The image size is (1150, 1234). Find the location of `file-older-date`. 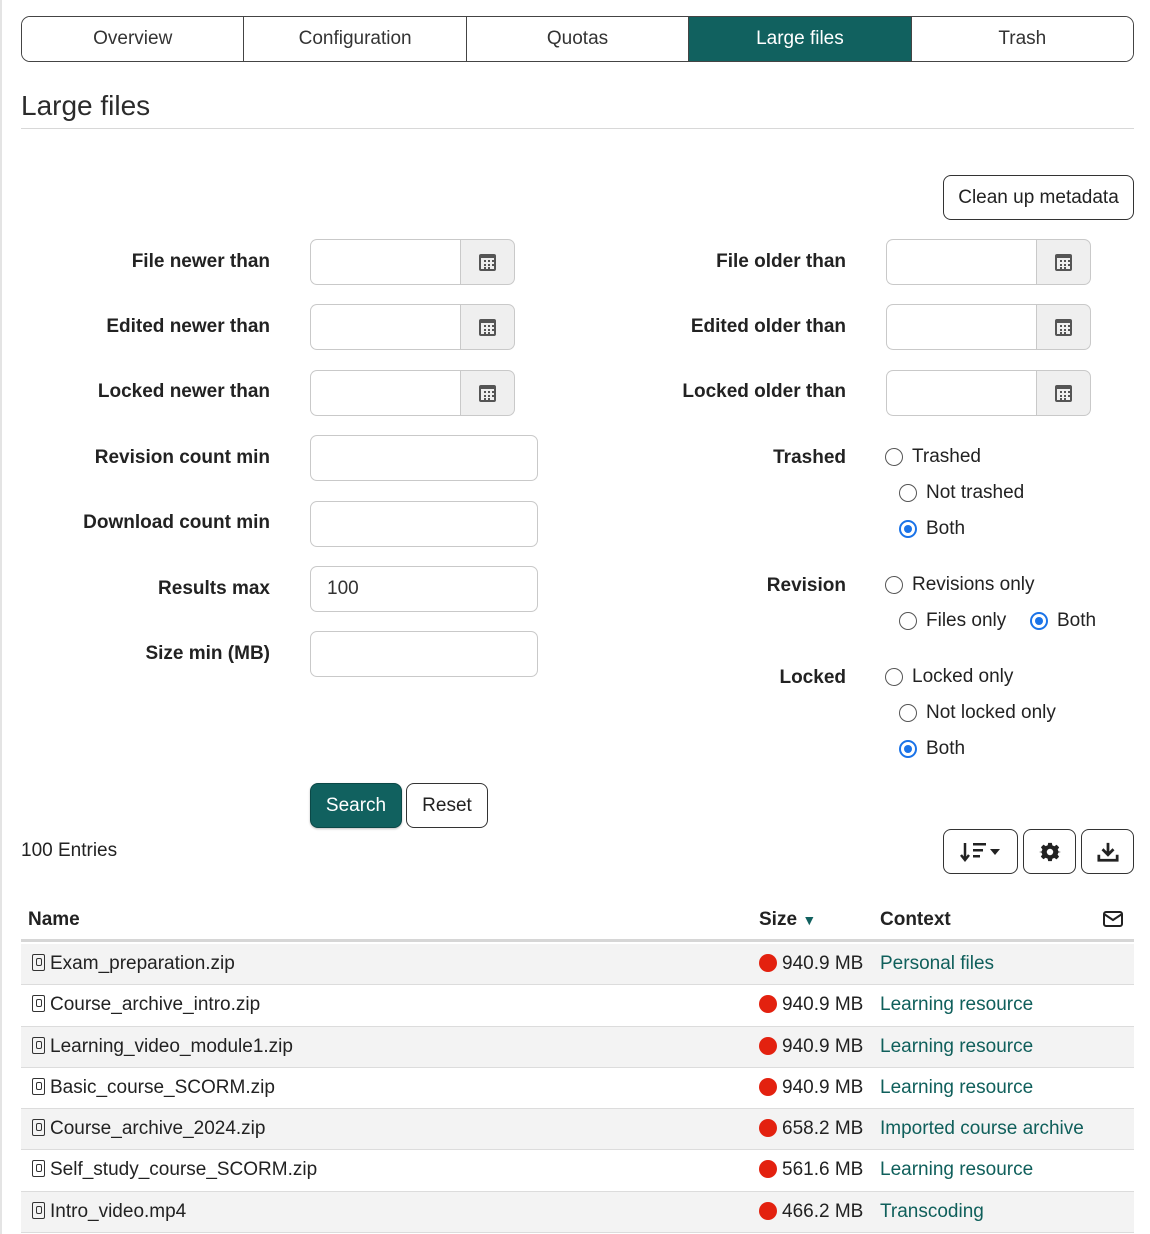

file-older-date is located at coordinates (988, 262).